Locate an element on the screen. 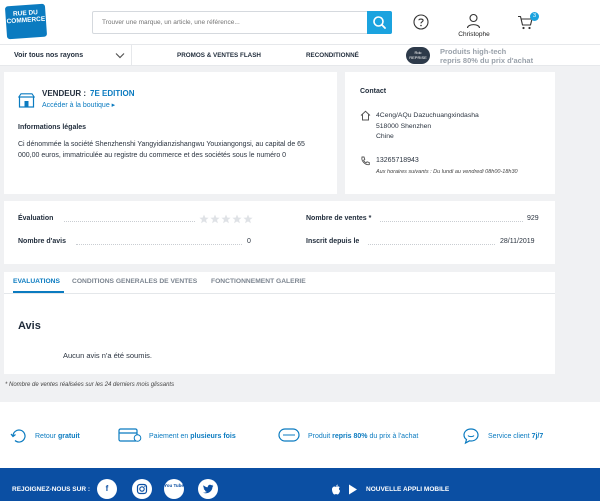  buyback-text: Produit repris 80% du prix à l'achat is located at coordinates (363, 436).